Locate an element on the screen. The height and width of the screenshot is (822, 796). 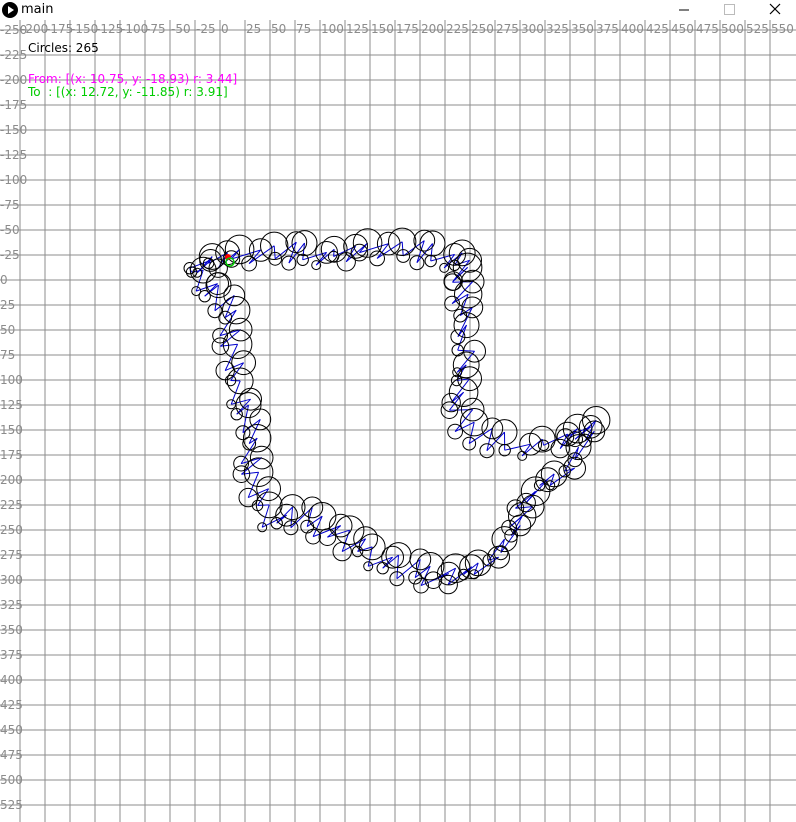
y-tick-label: 525 is located at coordinates (11, 805).